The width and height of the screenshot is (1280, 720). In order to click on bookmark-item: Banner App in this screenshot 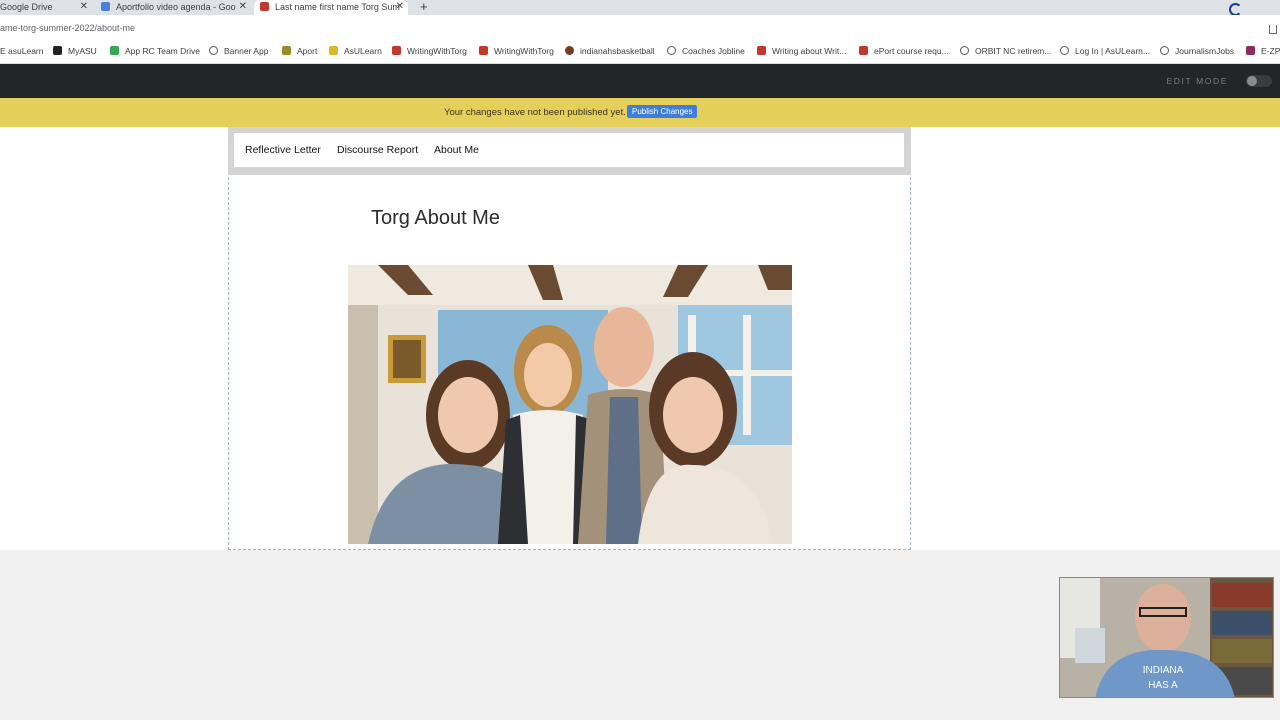, I will do `click(238, 51)`.